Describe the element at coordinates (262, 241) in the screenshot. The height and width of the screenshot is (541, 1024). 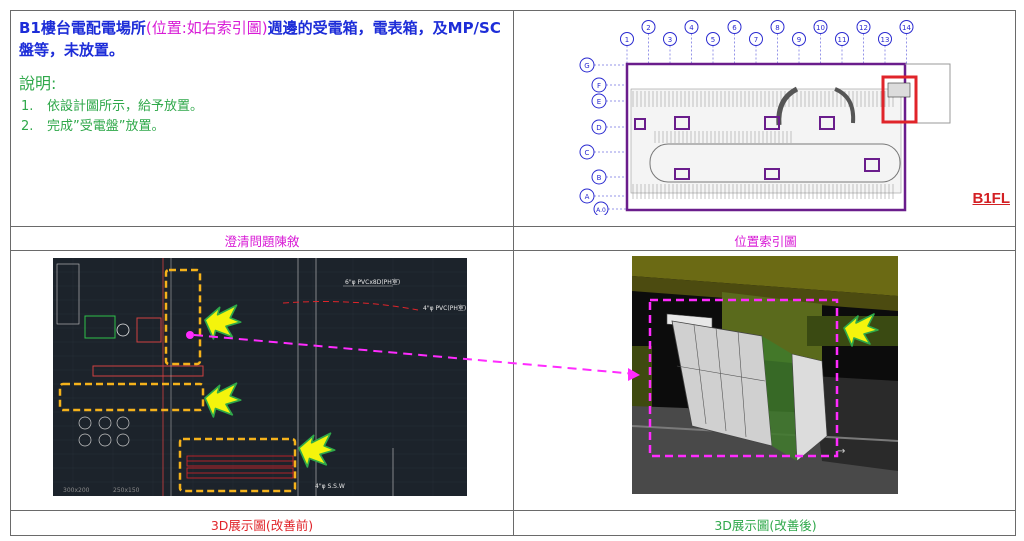
I see `caption-clarification: 澄清問題陳敘` at that location.